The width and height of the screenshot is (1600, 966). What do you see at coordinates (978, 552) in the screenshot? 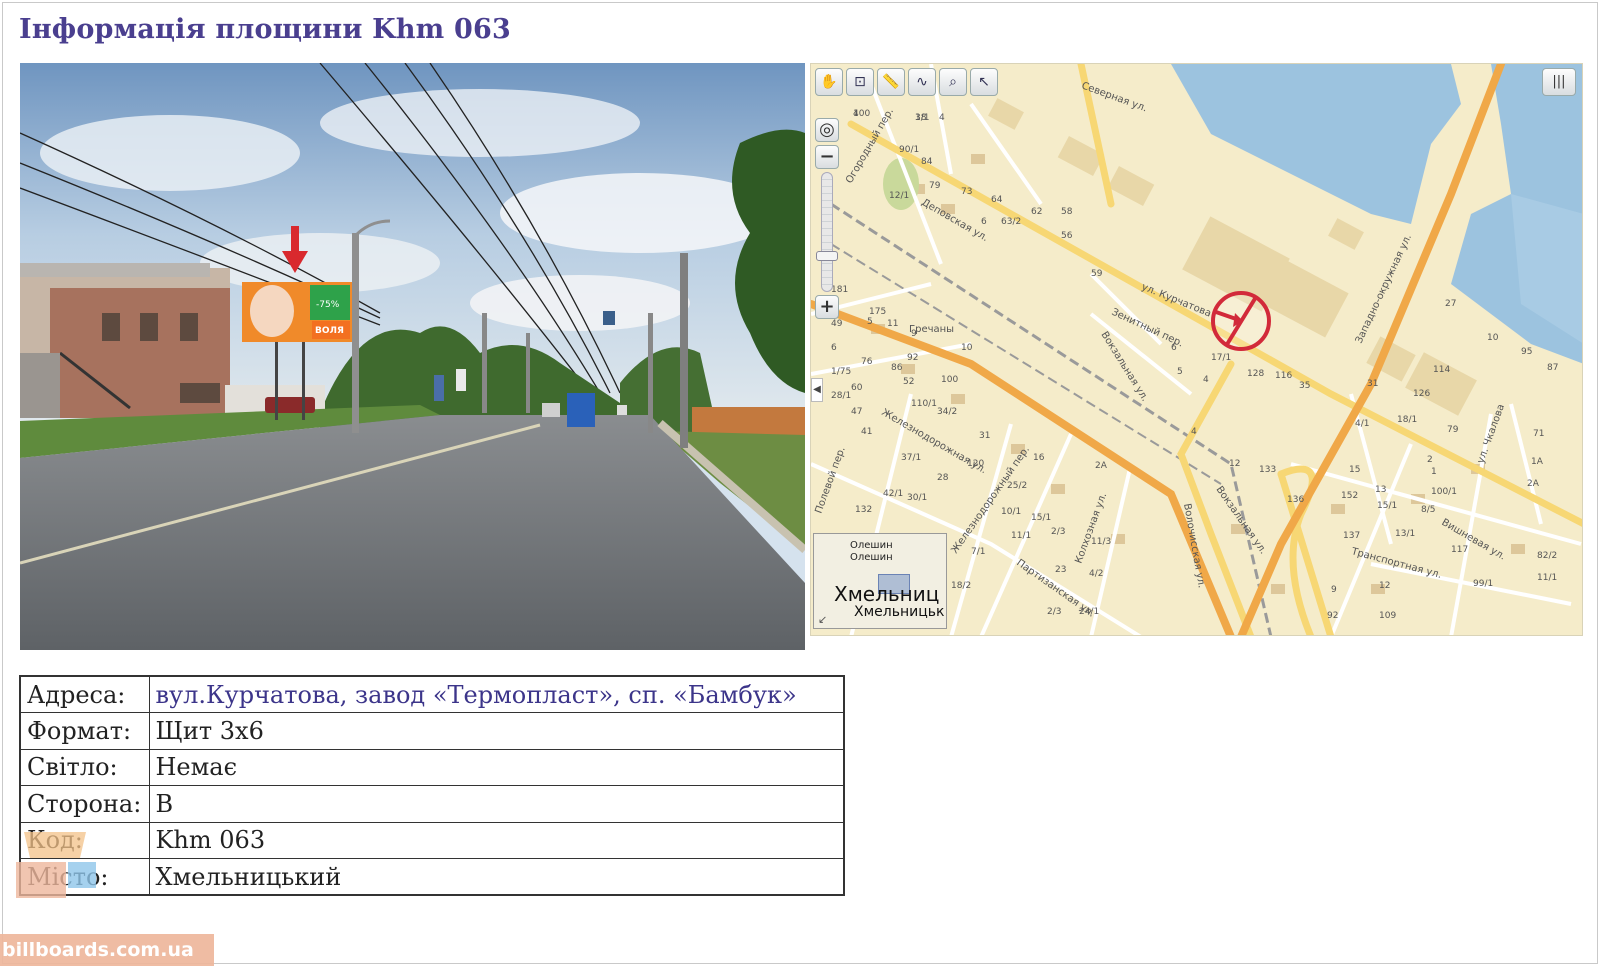
I see `house-number: 7/1` at bounding box center [978, 552].